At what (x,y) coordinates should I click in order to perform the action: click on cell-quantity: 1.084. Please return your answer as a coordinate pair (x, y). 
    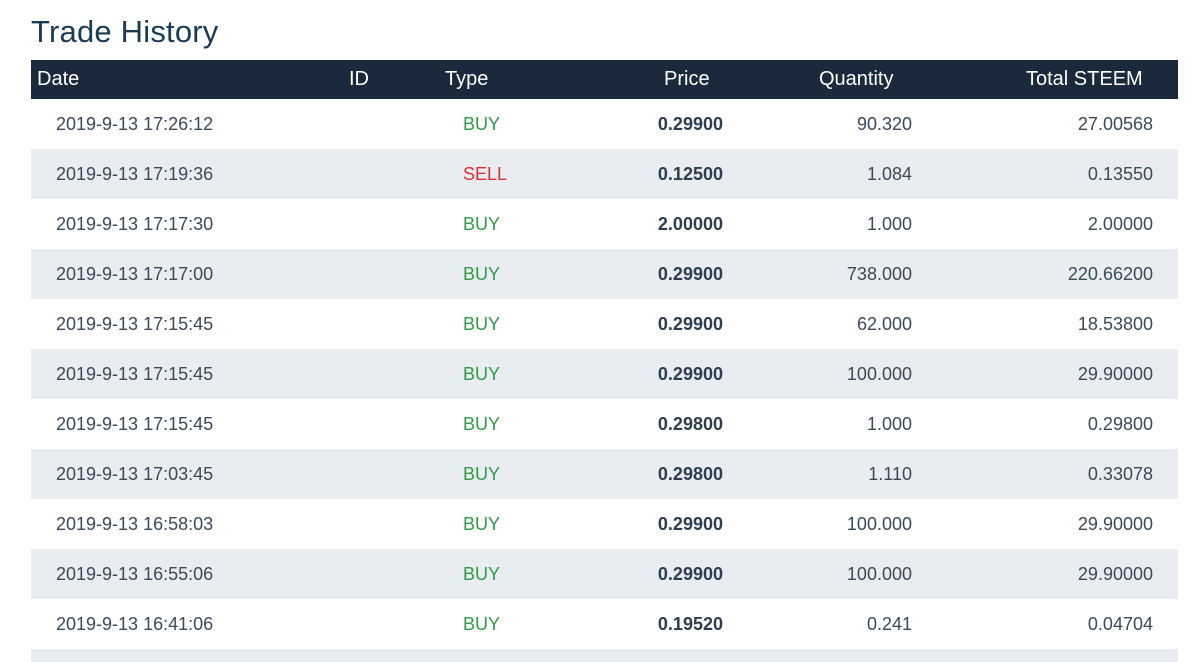
    Looking at the image, I should click on (889, 174).